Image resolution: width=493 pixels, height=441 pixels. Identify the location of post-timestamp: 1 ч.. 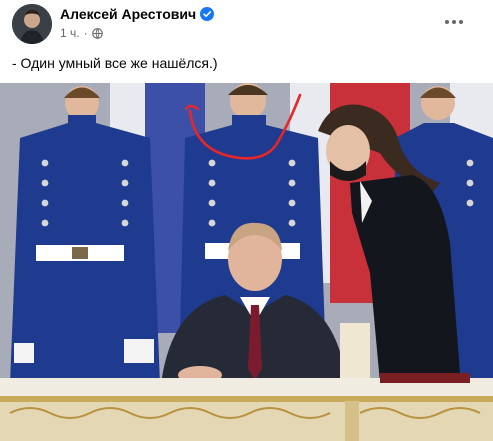
(70, 33).